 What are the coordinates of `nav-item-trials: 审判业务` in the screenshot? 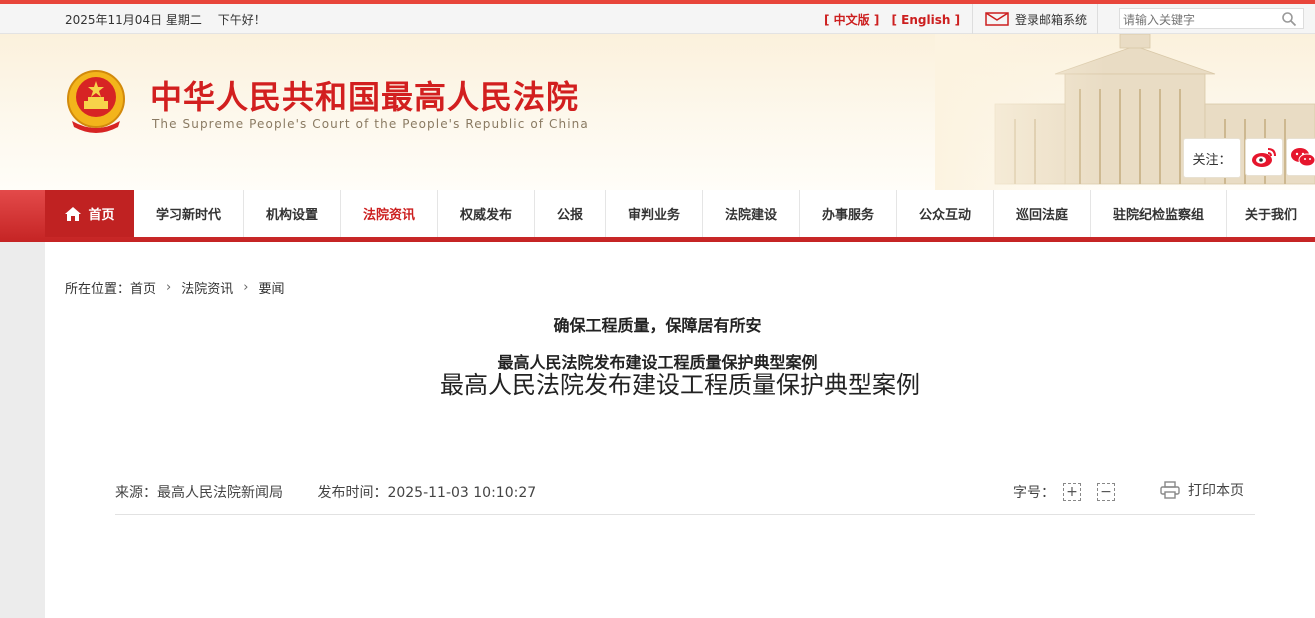 It's located at (654, 213).